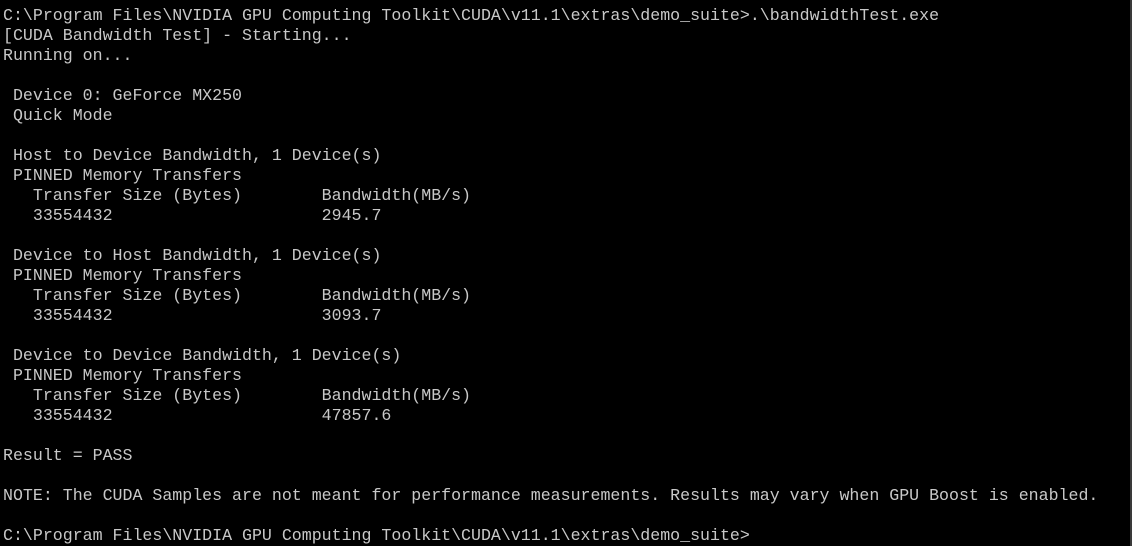  I want to click on h2d-memory-type: PINNED Memory Transfers, so click(122, 175).